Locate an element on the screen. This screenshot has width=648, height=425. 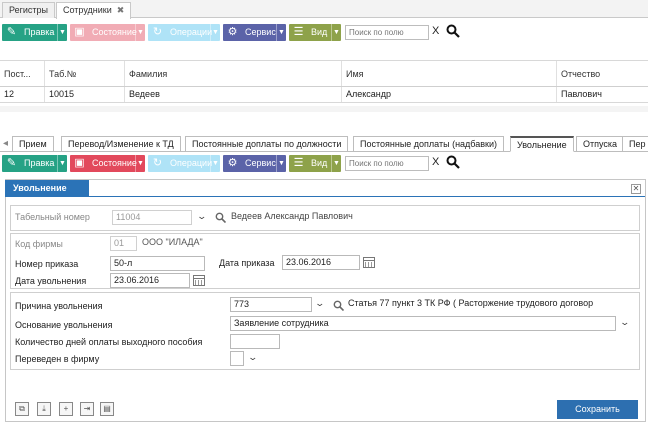
order-date-field: 23.06.2016 is located at coordinates (321, 262).